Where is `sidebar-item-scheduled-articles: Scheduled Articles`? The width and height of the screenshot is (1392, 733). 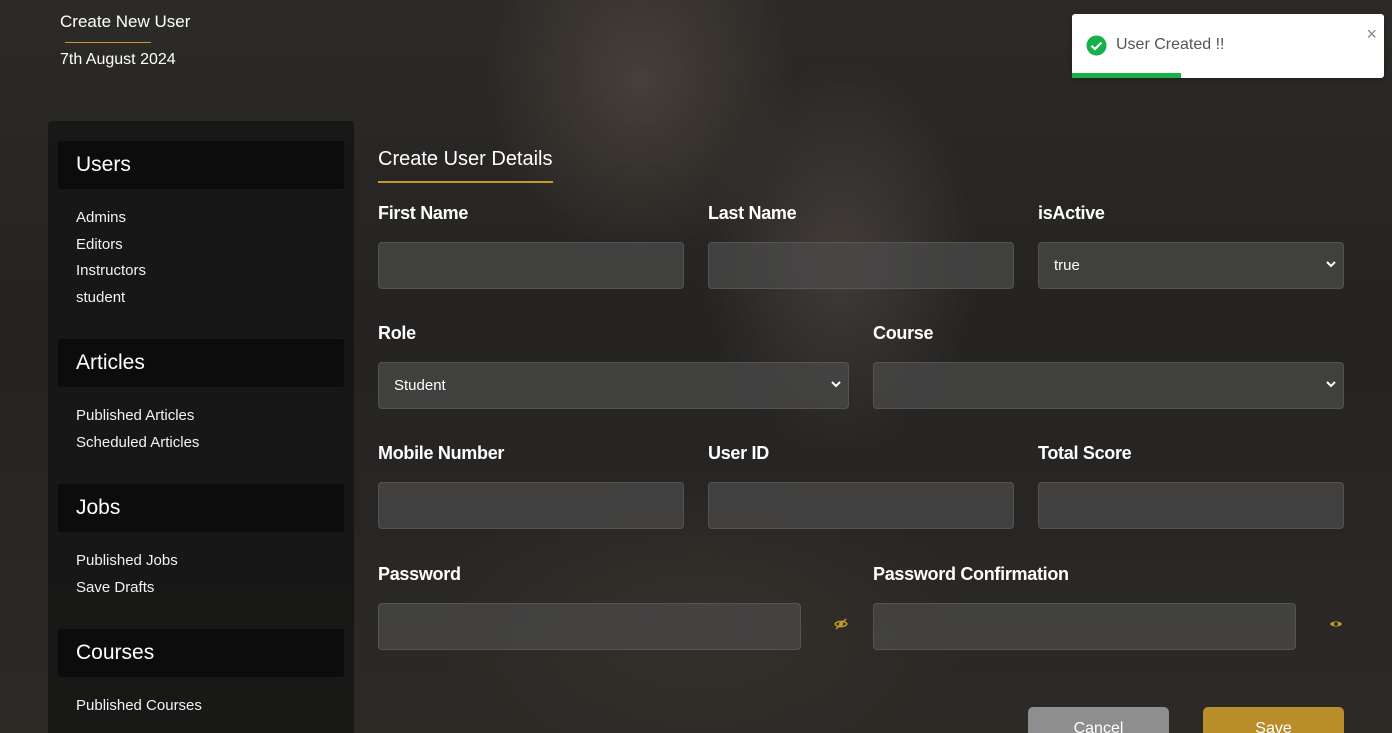 sidebar-item-scheduled-articles: Scheduled Articles is located at coordinates (210, 443).